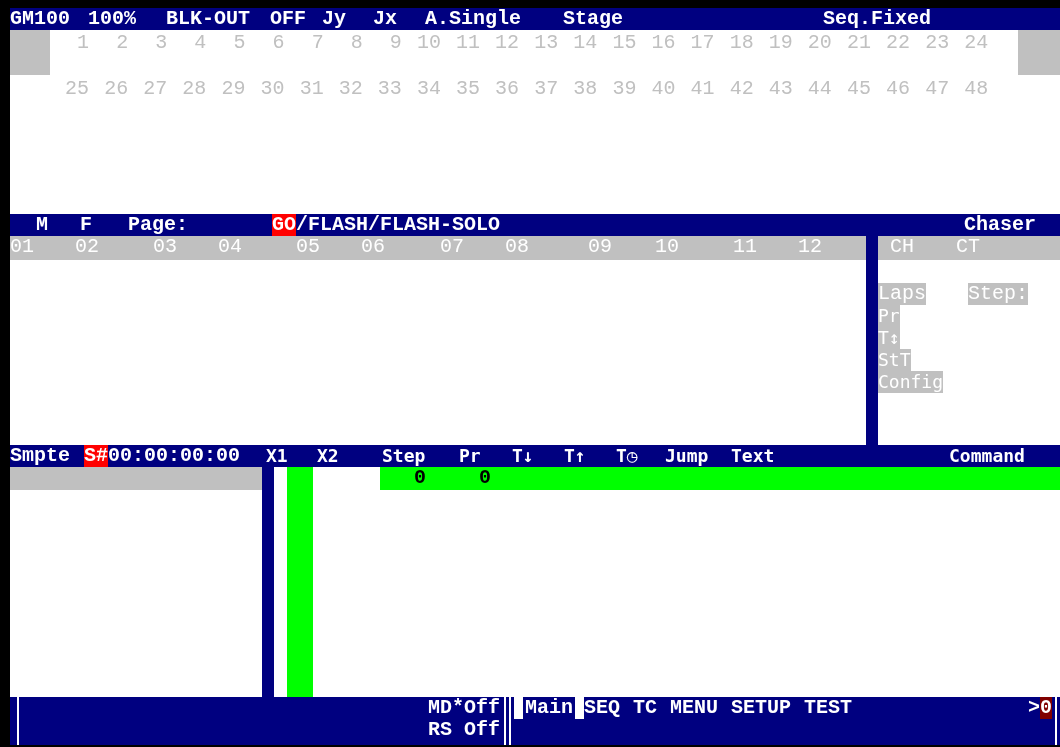 The image size is (1060, 747). Describe the element at coordinates (86, 225) in the screenshot. I see `bar-label: F` at that location.